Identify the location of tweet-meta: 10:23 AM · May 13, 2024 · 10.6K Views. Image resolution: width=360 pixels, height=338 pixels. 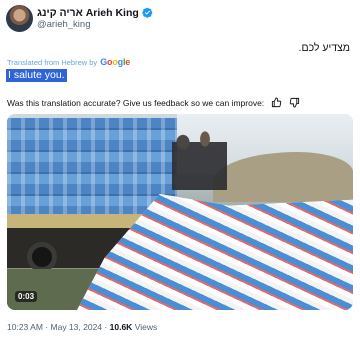
(82, 327).